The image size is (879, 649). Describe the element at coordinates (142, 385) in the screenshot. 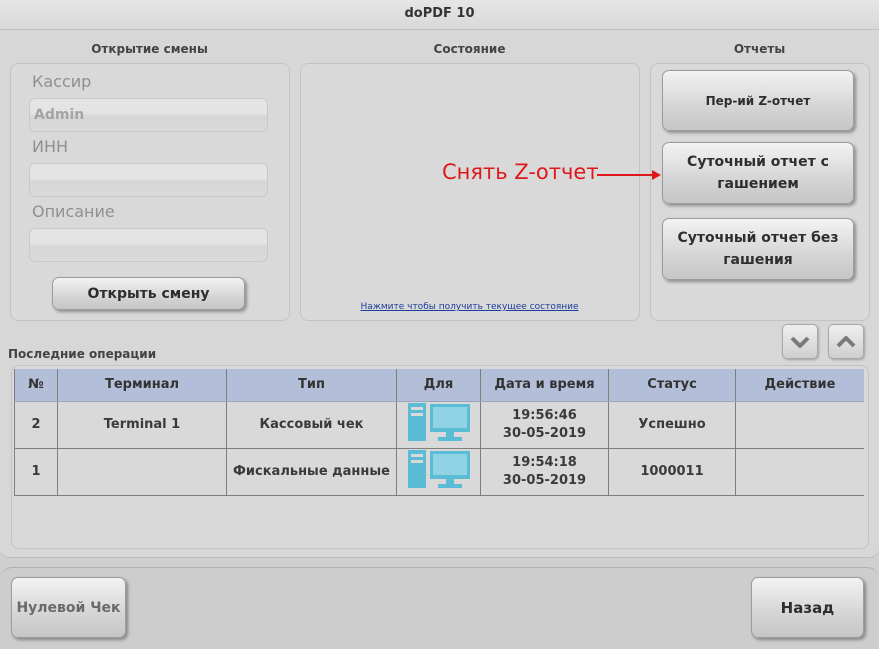

I see `column-header-terminal: Терминал` at that location.